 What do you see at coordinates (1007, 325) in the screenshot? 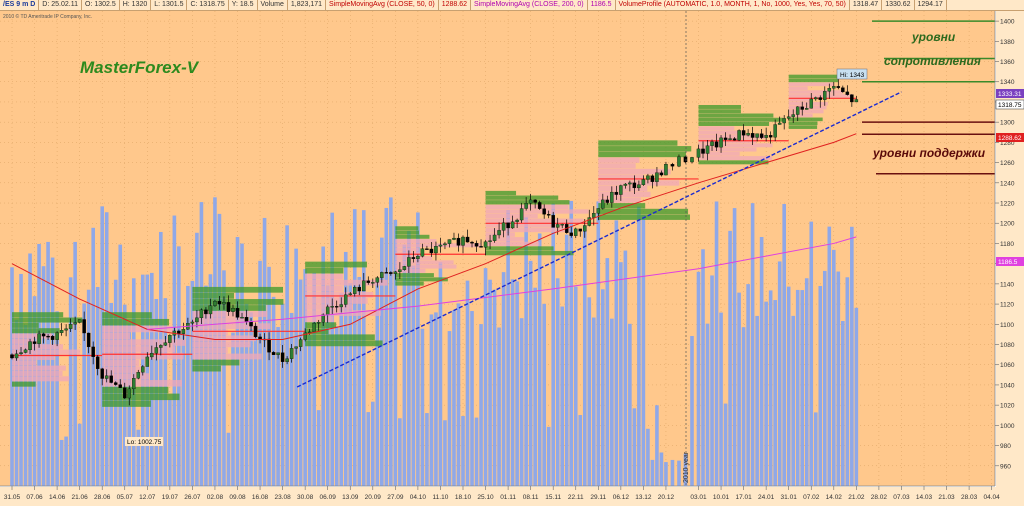
I see `price-tick-label: 1100` at bounding box center [1007, 325].